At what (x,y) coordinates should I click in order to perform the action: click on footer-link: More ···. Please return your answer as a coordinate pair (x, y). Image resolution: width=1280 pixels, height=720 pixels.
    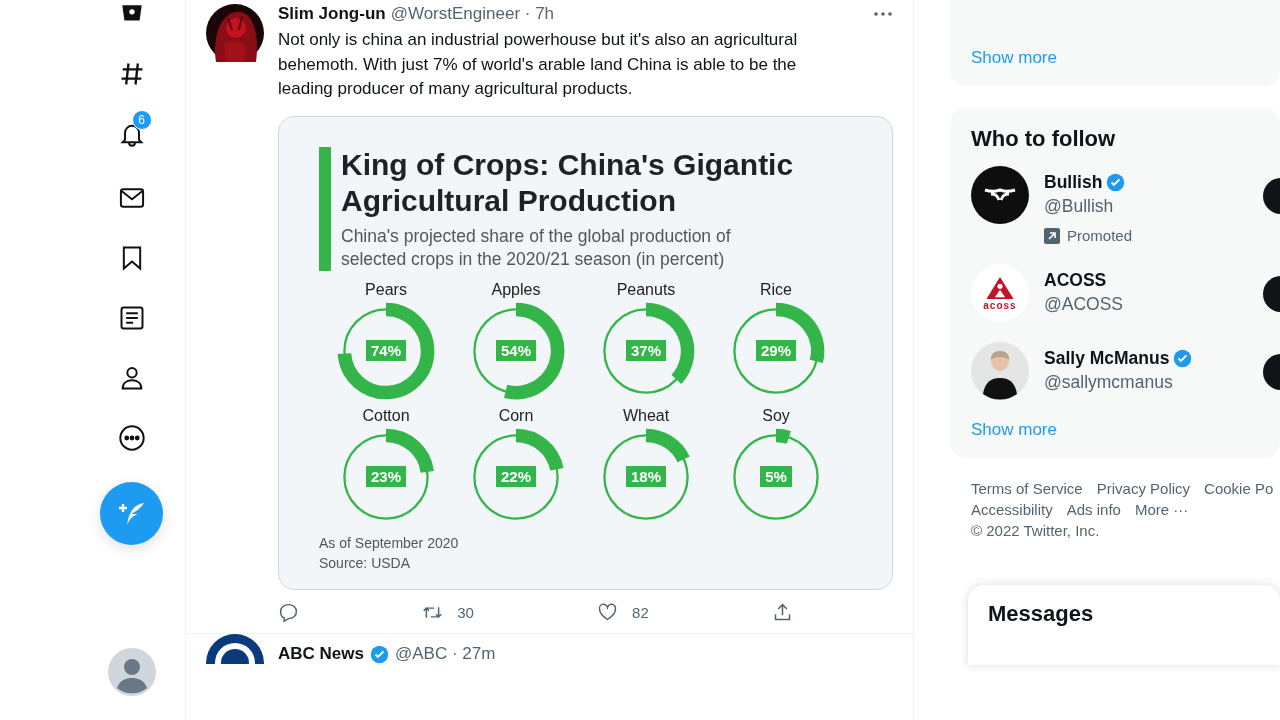
    Looking at the image, I should click on (1161, 509).